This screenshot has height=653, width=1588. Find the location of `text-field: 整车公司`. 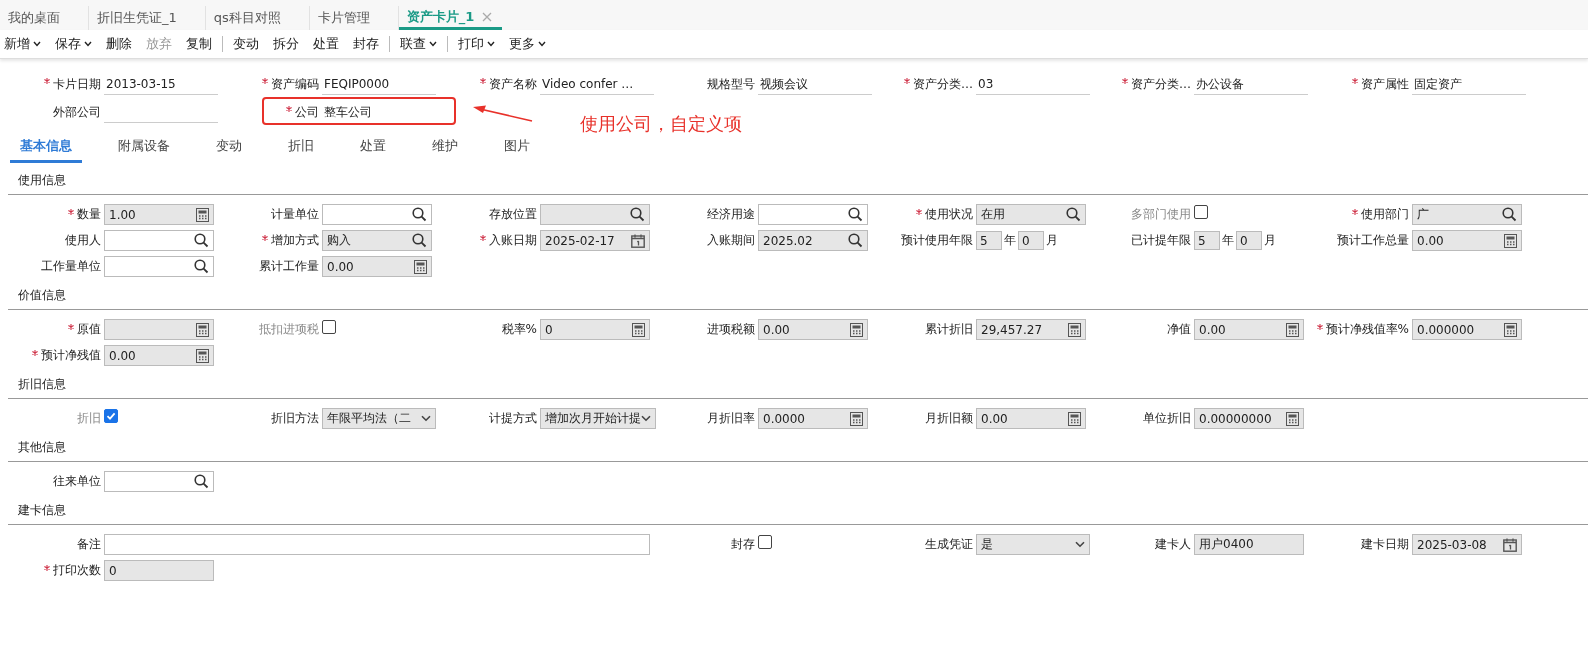

text-field: 整车公司 is located at coordinates (379, 112).